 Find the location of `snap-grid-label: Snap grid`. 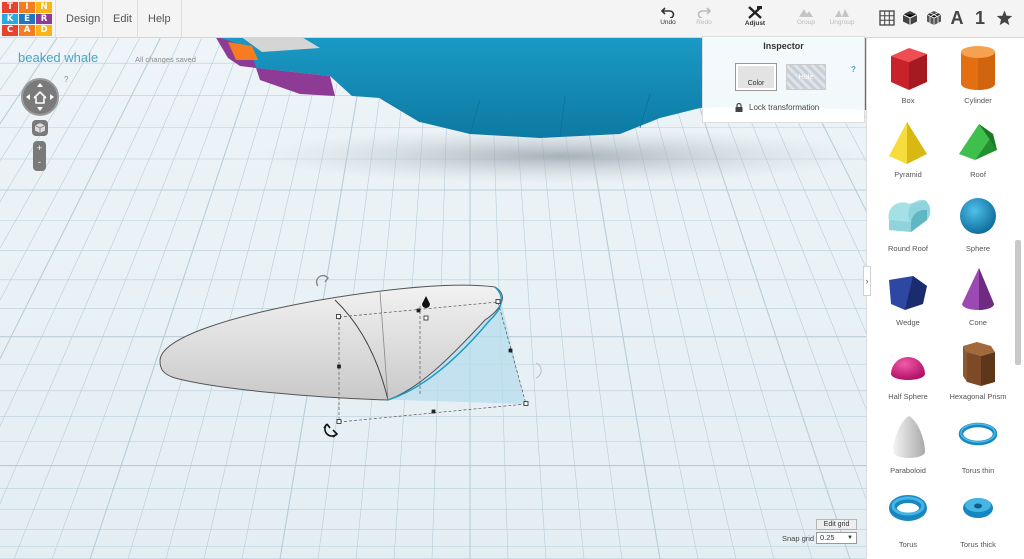

snap-grid-label: Snap grid is located at coordinates (798, 538).